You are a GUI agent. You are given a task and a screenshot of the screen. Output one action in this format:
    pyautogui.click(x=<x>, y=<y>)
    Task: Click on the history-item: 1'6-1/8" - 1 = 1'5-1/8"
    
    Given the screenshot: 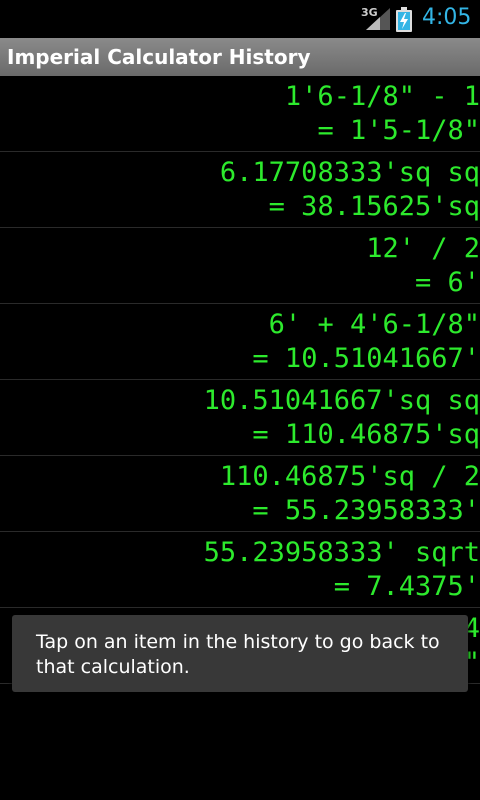 What is the action you would take?
    pyautogui.click(x=240, y=114)
    